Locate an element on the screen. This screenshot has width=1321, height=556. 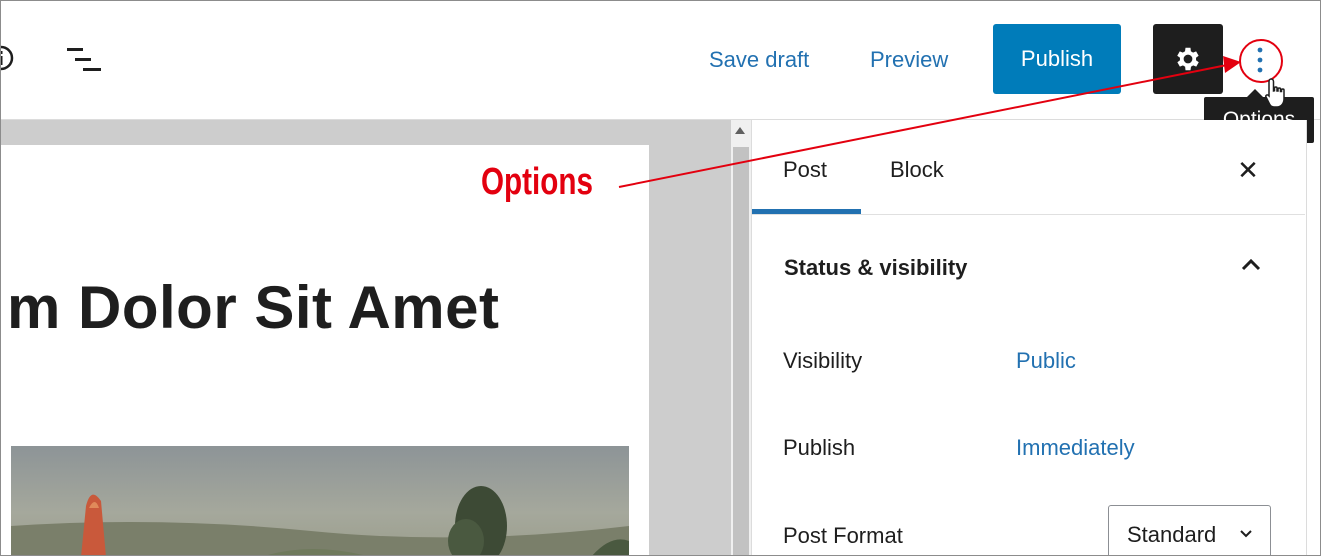
preview-button: Preview is located at coordinates (909, 60).